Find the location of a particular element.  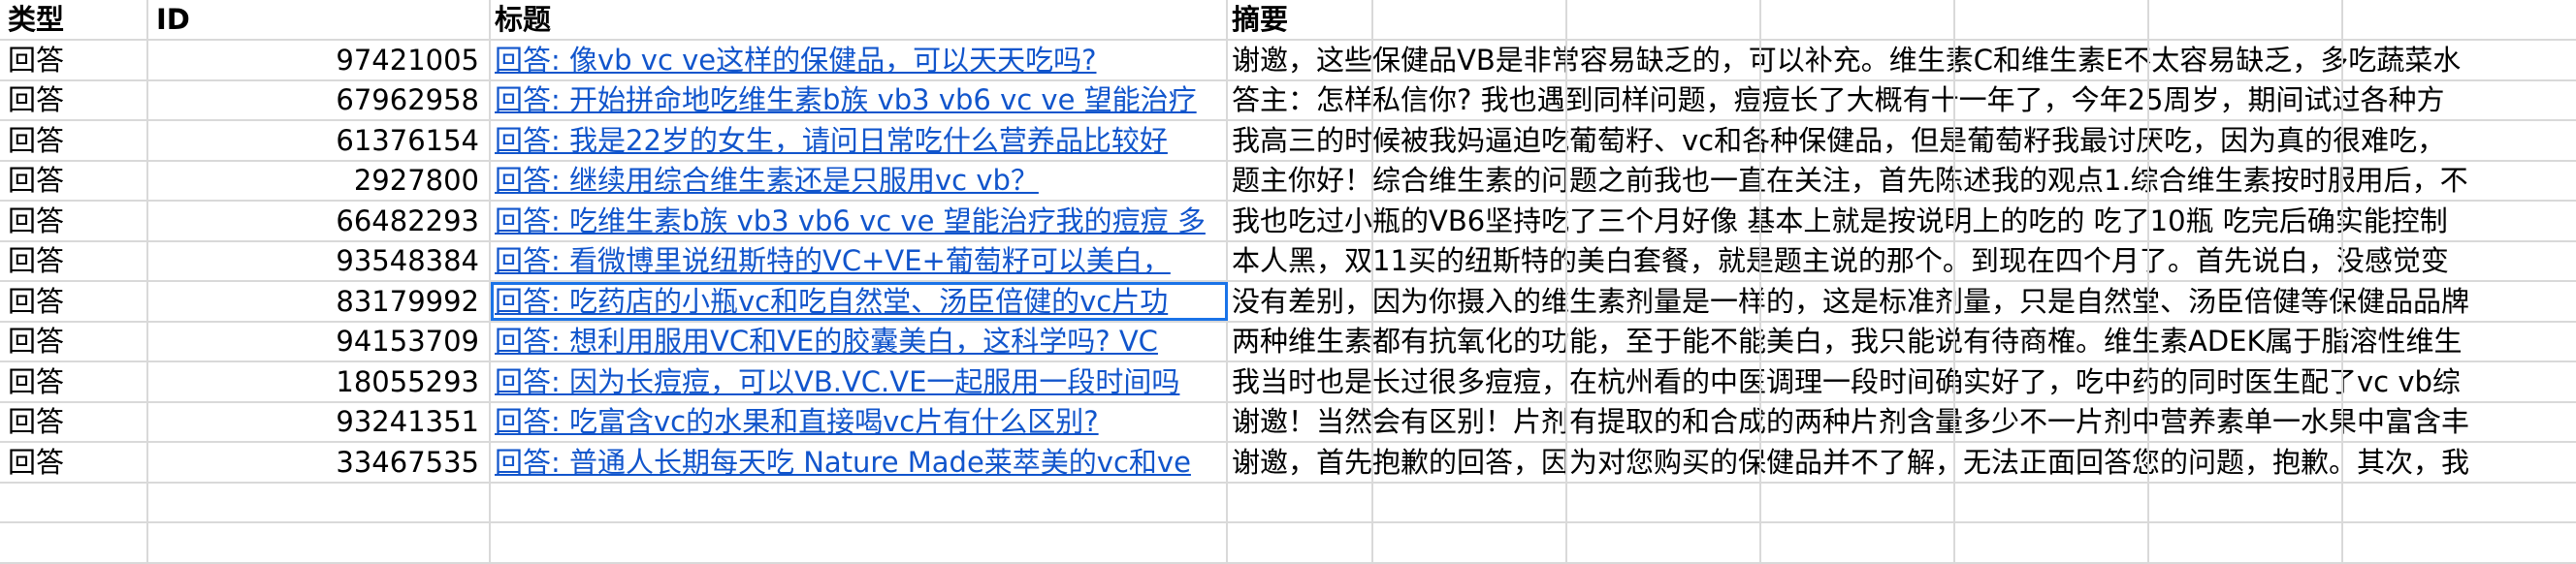

header-cell-abstract: 摘要 is located at coordinates (1300, 19).